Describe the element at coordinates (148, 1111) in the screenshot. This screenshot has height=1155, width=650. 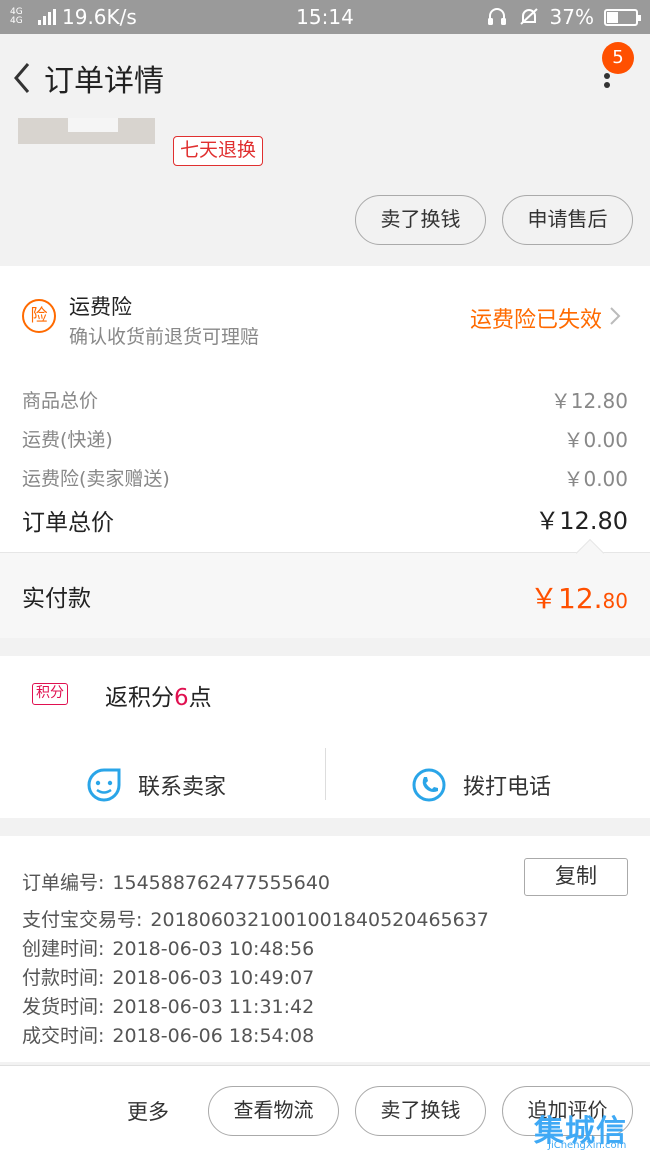
I see `more-button: 更多` at that location.